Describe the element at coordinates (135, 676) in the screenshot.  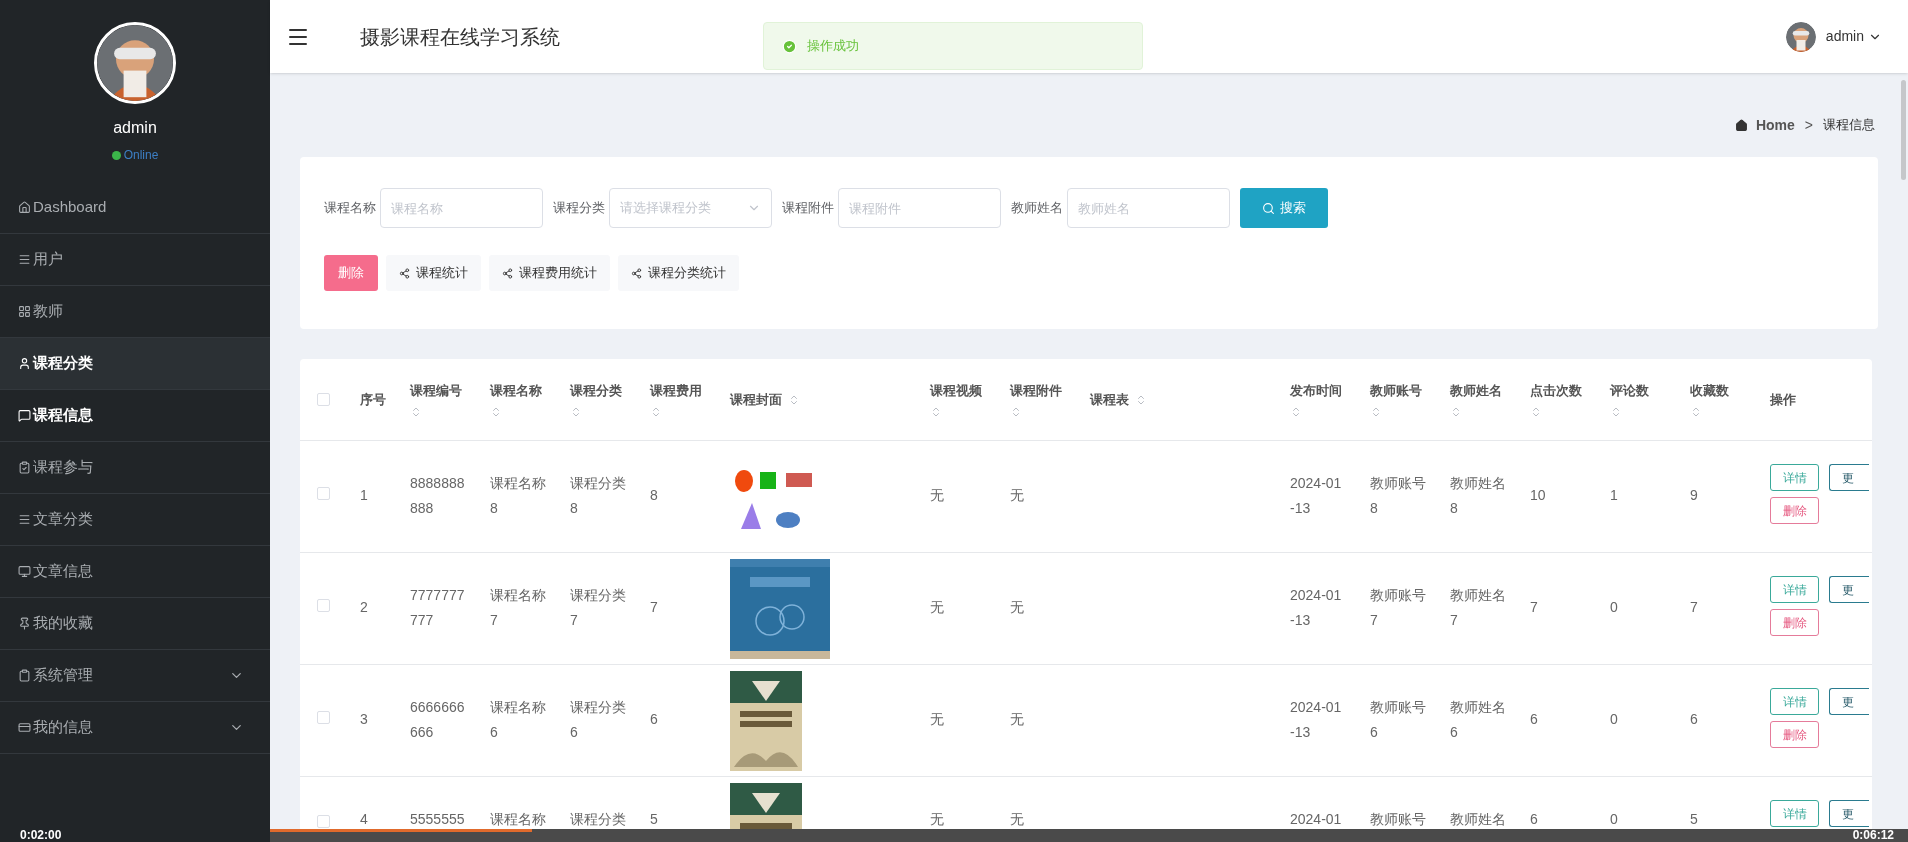
I see `sidebar-item: 系统管理` at that location.